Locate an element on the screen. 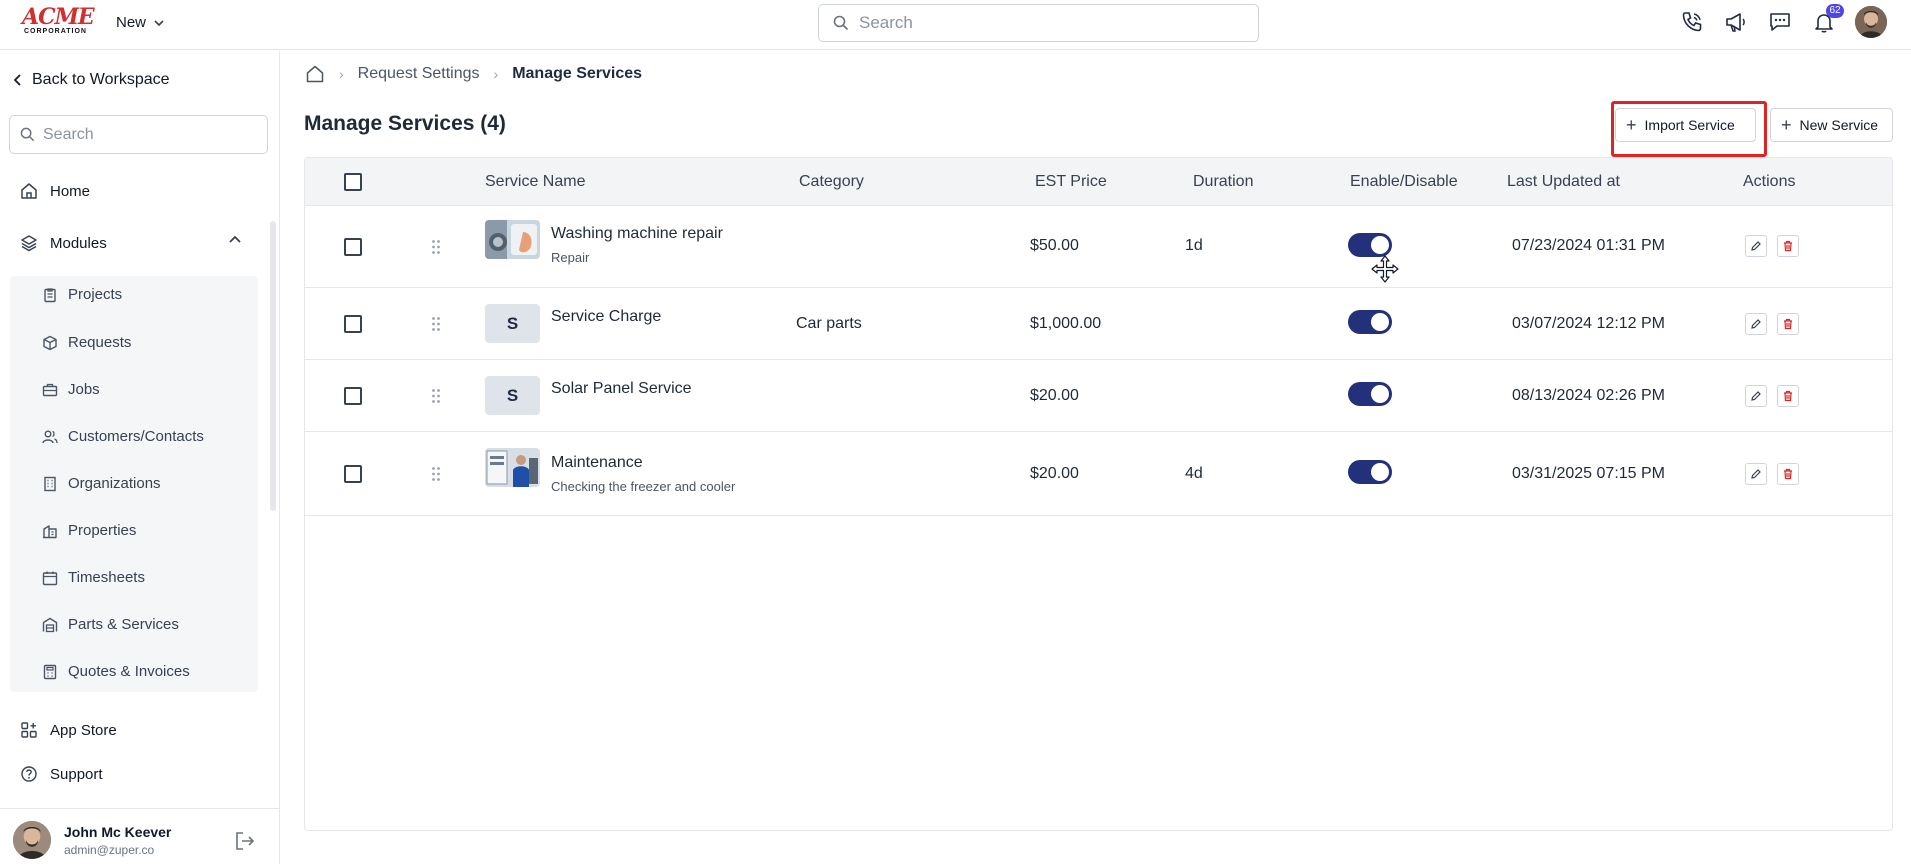  last-updated-cell: 03/07/2024 12:12 PM is located at coordinates (1589, 323).